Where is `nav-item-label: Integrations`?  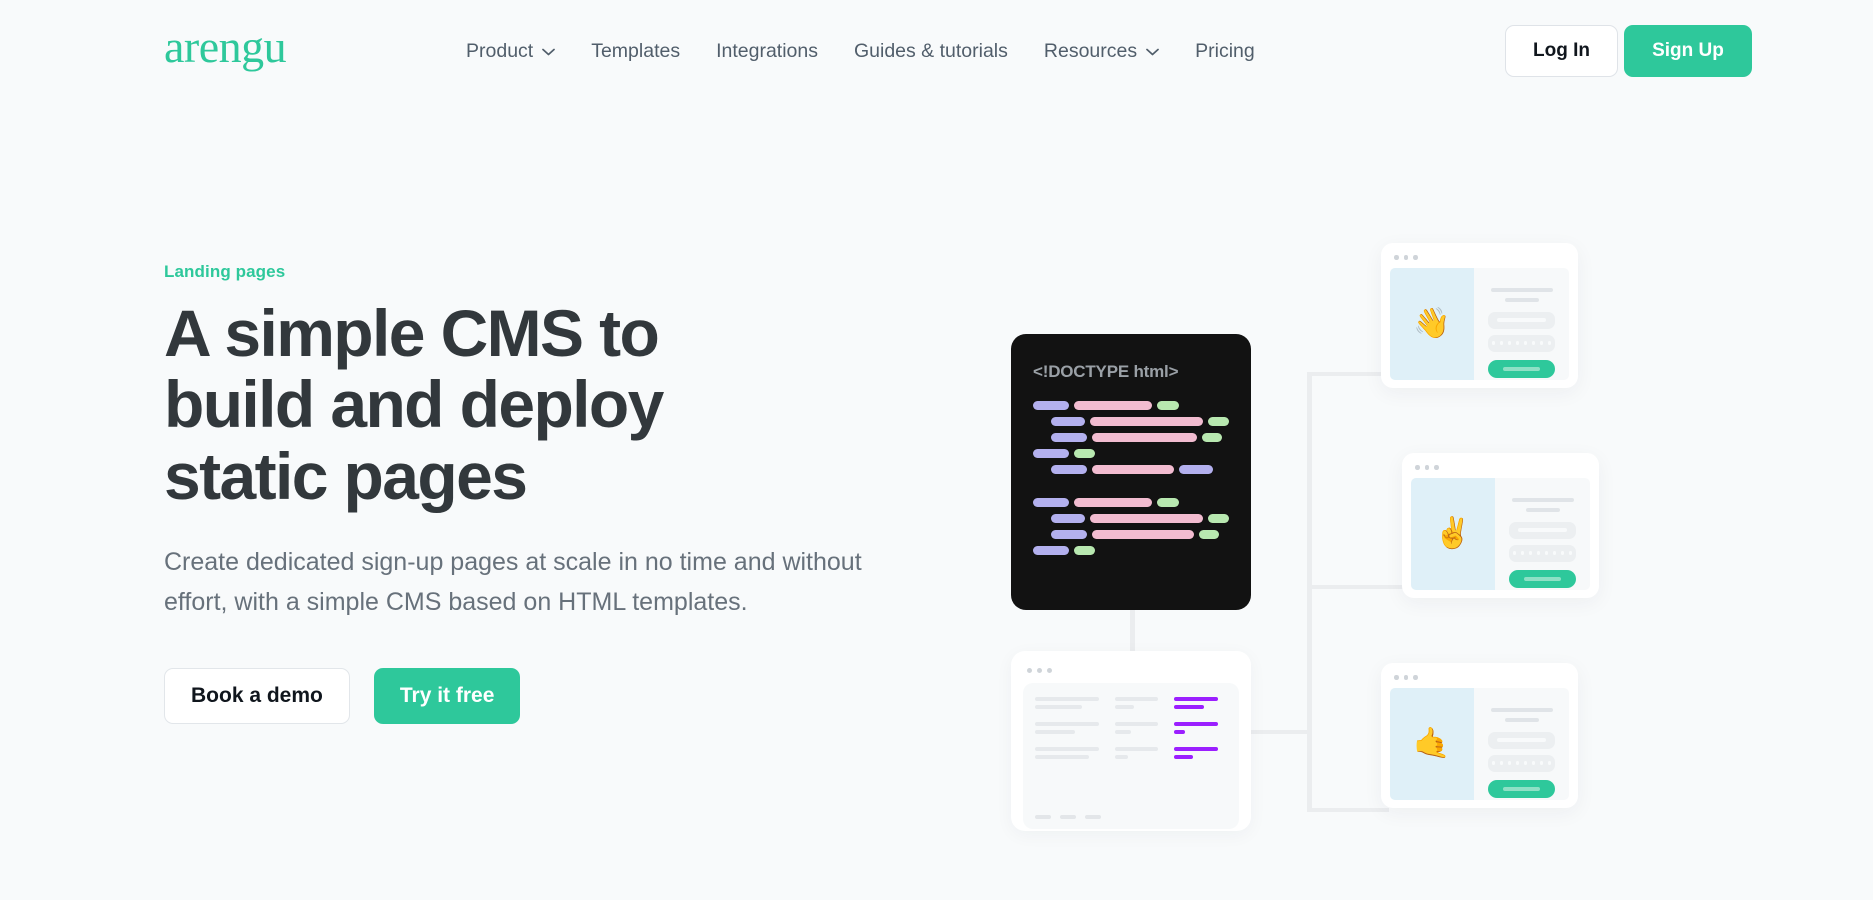 nav-item-label: Integrations is located at coordinates (767, 50).